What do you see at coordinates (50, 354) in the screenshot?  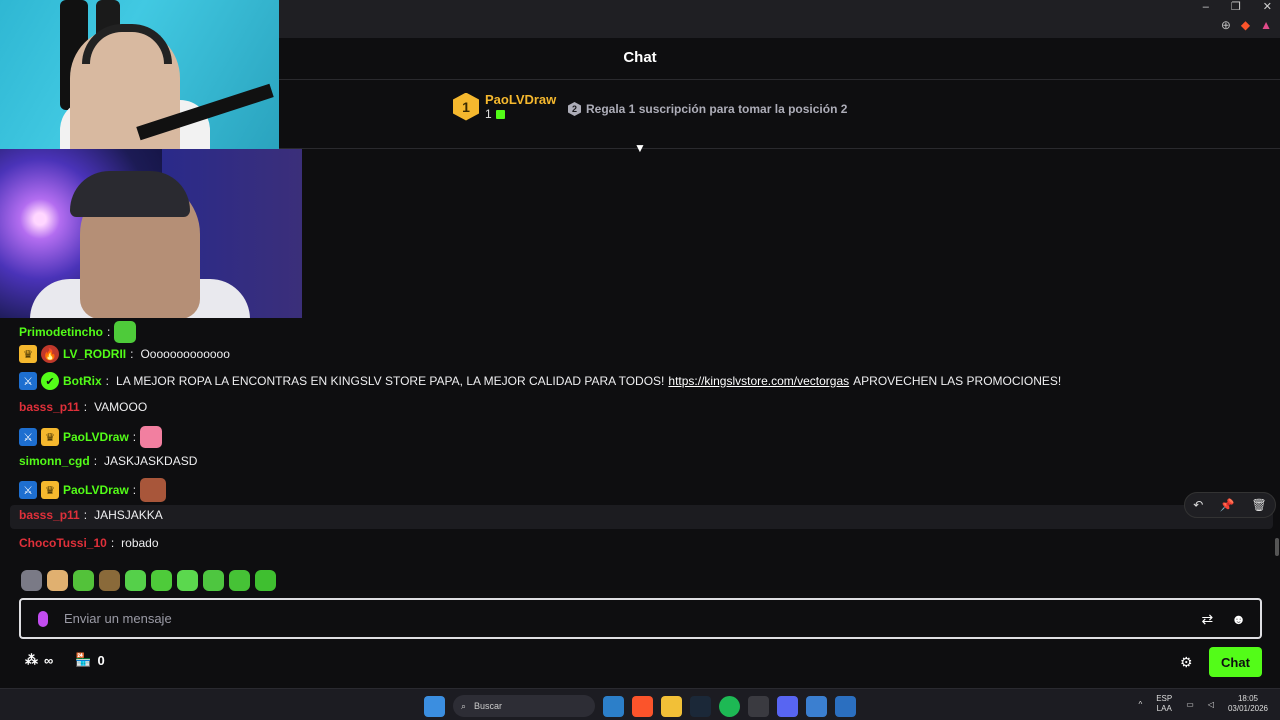 I see `fire-badge-icon: 🔥` at bounding box center [50, 354].